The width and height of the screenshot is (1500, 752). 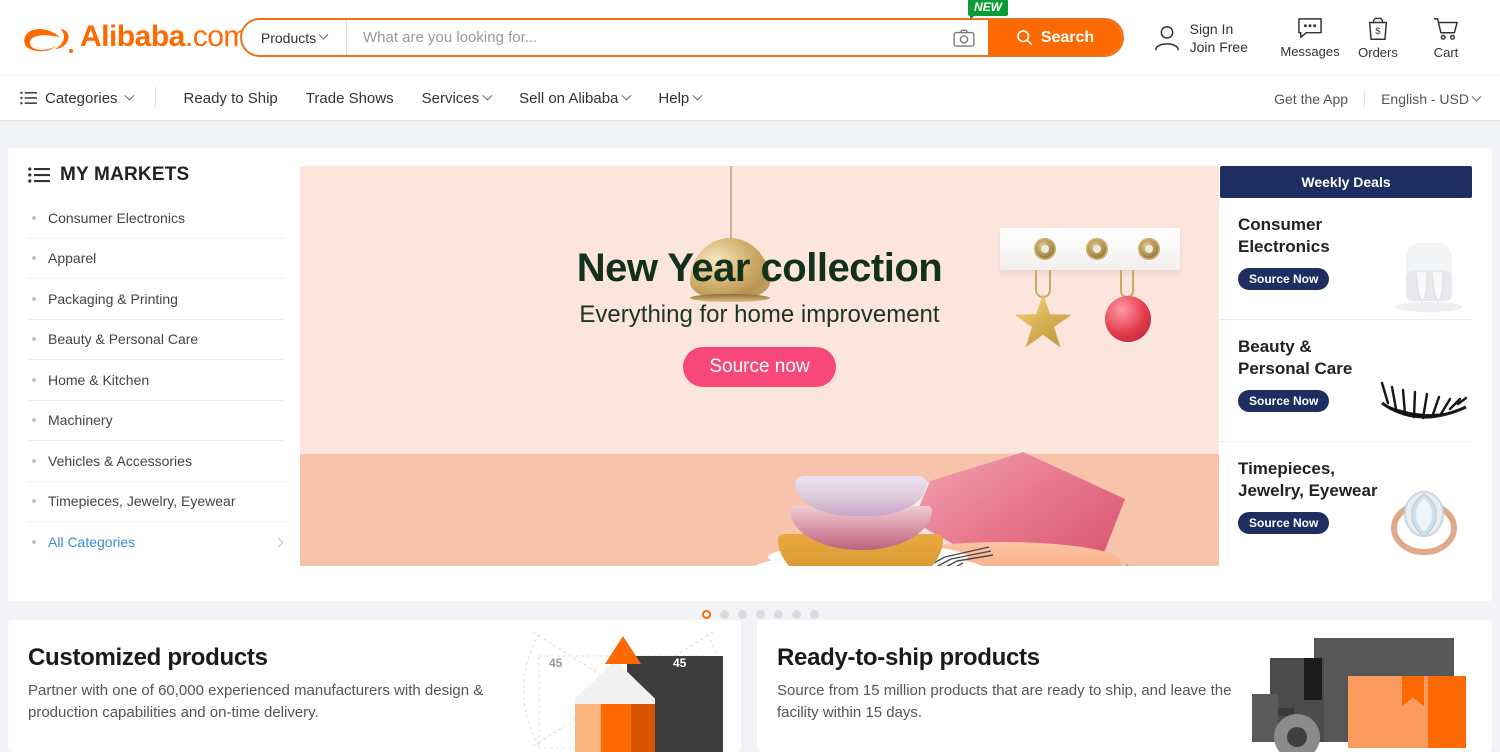 I want to click on deal-title: Timepieces, Jewelry, Eyewear, so click(x=1308, y=479).